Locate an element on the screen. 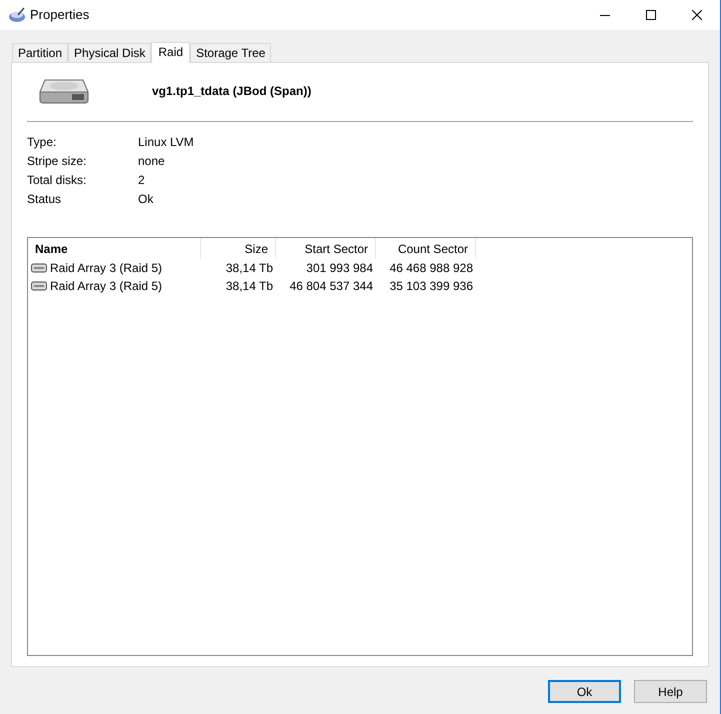  column-header: Name is located at coordinates (114, 248).